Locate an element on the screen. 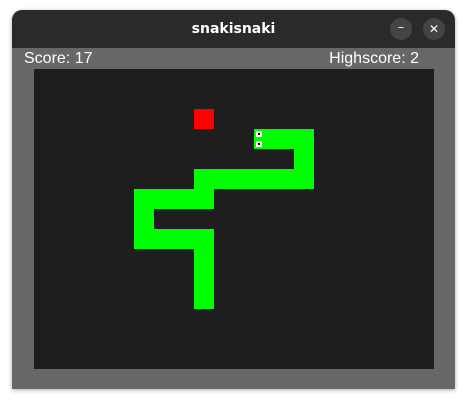  close-icon: ✕ is located at coordinates (434, 29).